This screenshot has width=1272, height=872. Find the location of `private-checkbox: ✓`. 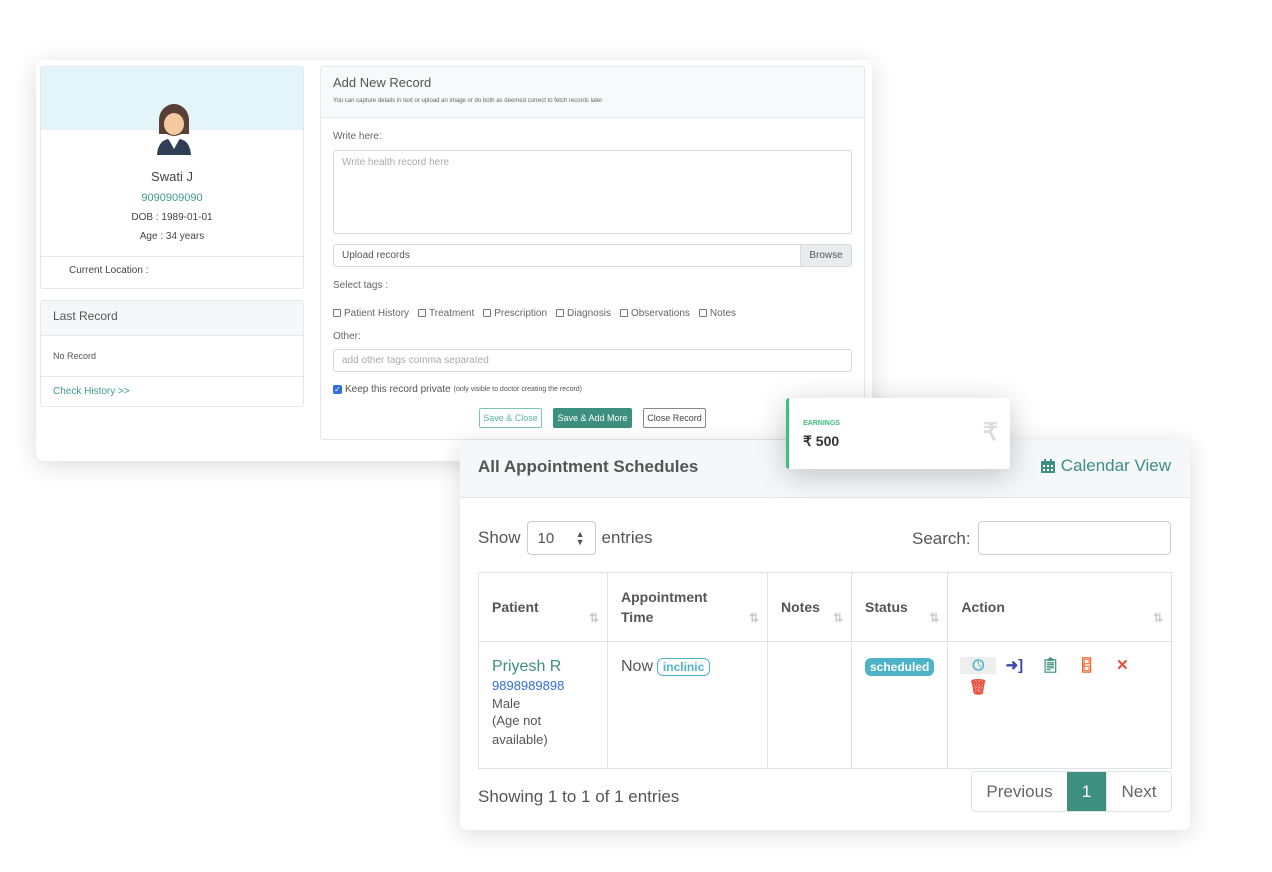

private-checkbox: ✓ is located at coordinates (337, 389).